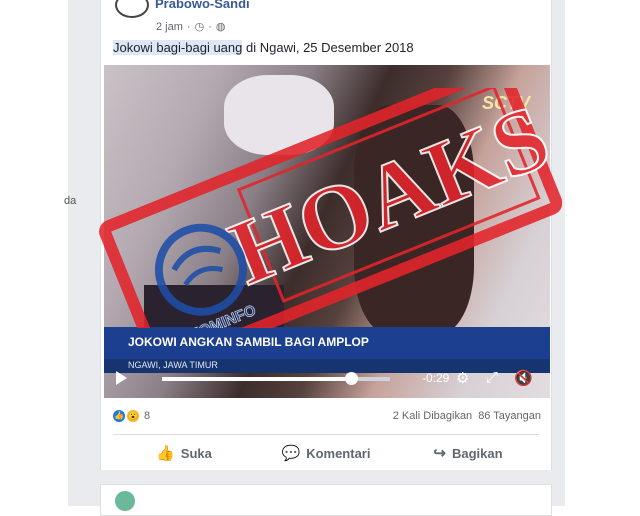 The height and width of the screenshot is (516, 640). Describe the element at coordinates (352, 378) in the screenshot. I see `seek-thumb` at that location.